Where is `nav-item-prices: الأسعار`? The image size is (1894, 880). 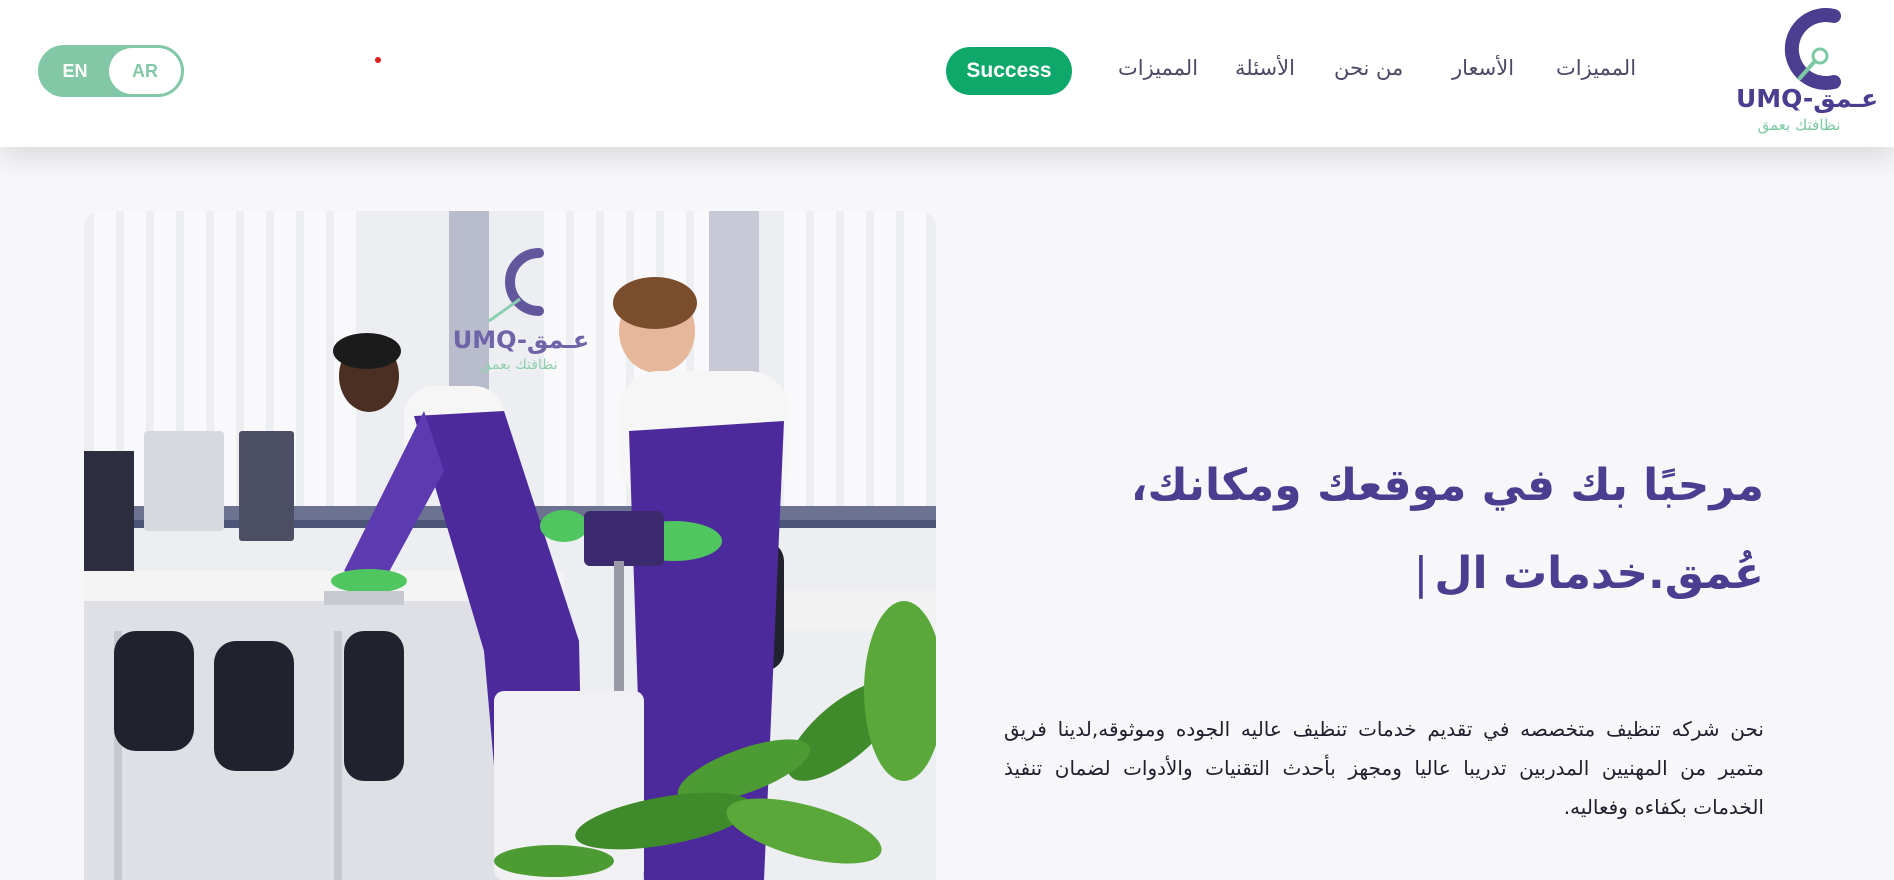 nav-item-prices: الأسعار is located at coordinates (1483, 68).